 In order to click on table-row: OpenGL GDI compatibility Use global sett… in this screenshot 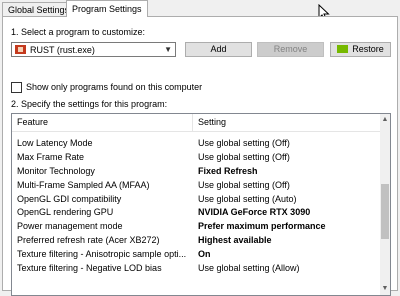, I will do `click(197, 199)`.